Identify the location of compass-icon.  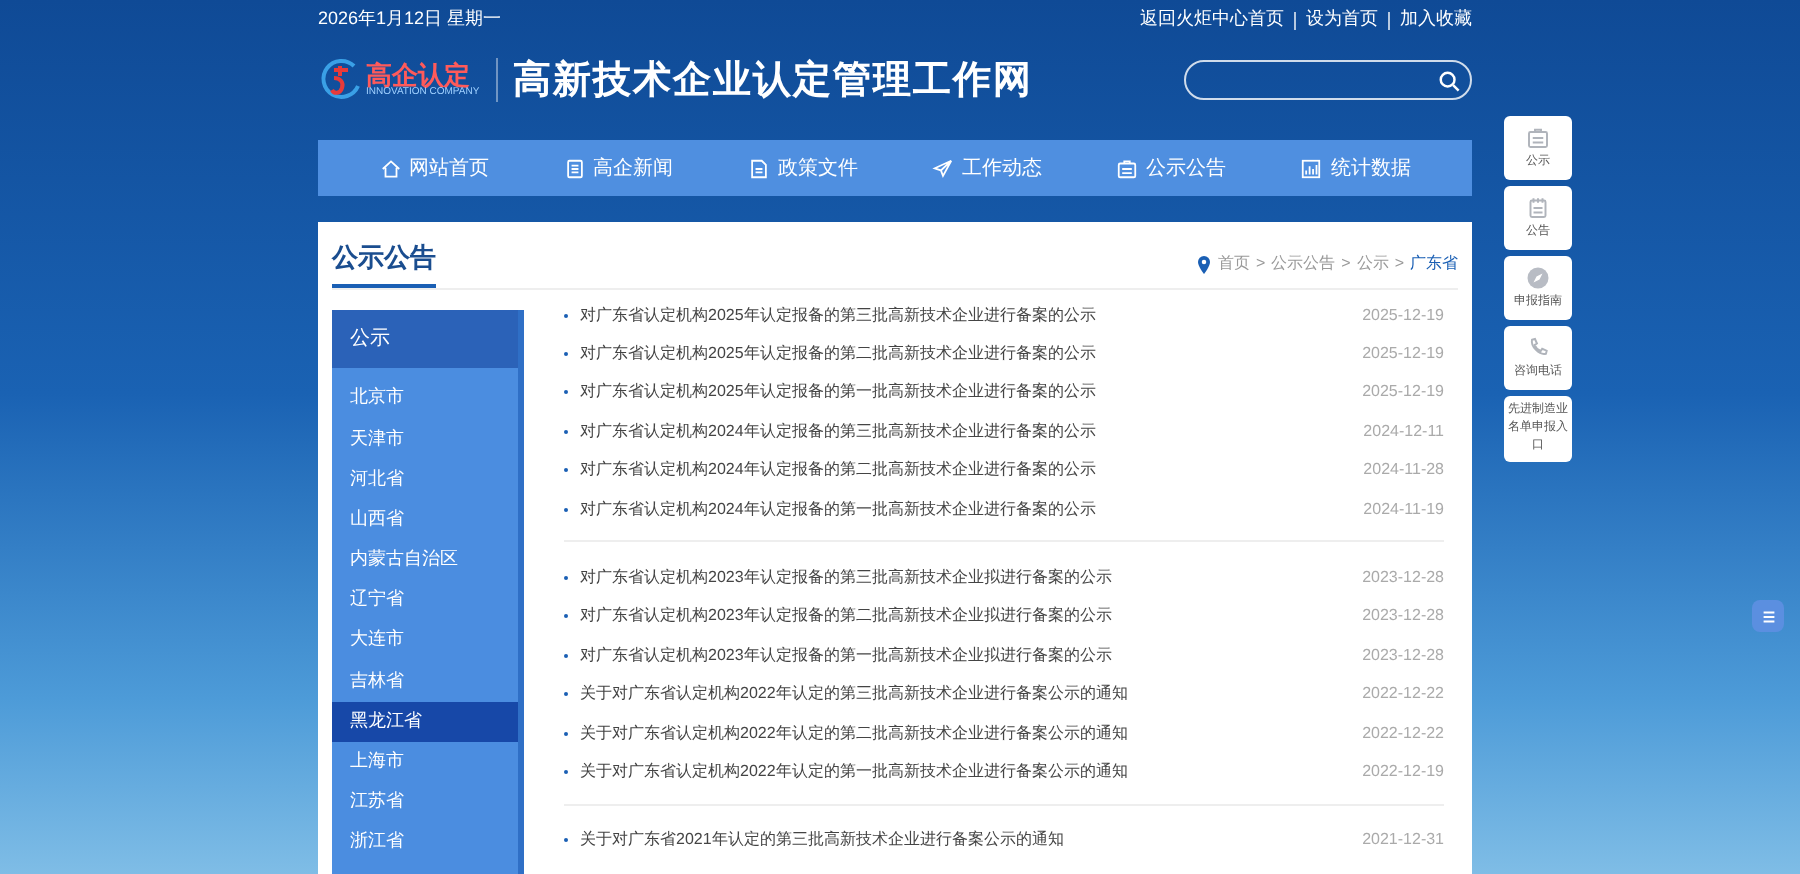
(1538, 277).